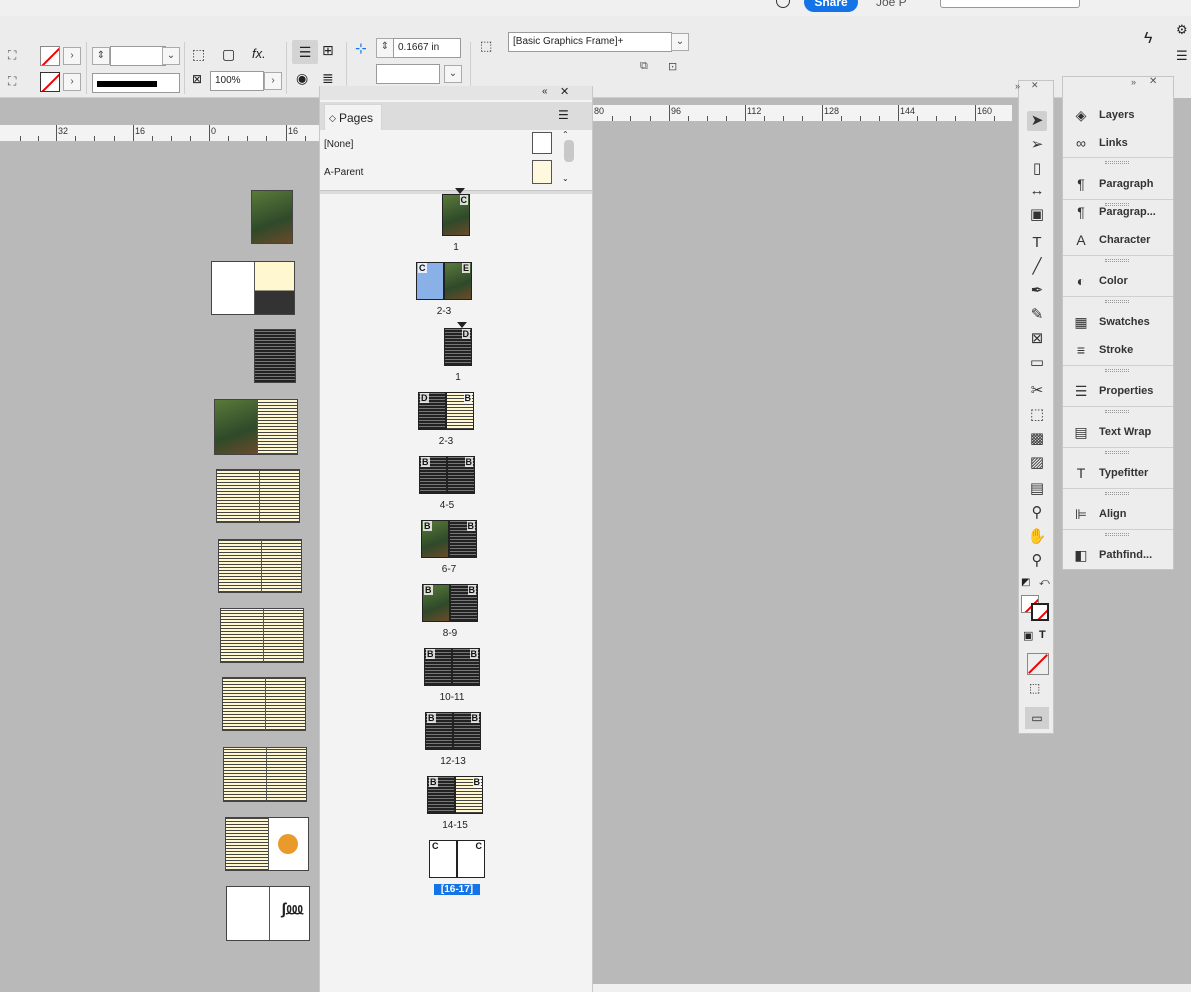 The image size is (1191, 992). What do you see at coordinates (72, 56) in the screenshot?
I see `fill-menu-chevron-icon: ›` at bounding box center [72, 56].